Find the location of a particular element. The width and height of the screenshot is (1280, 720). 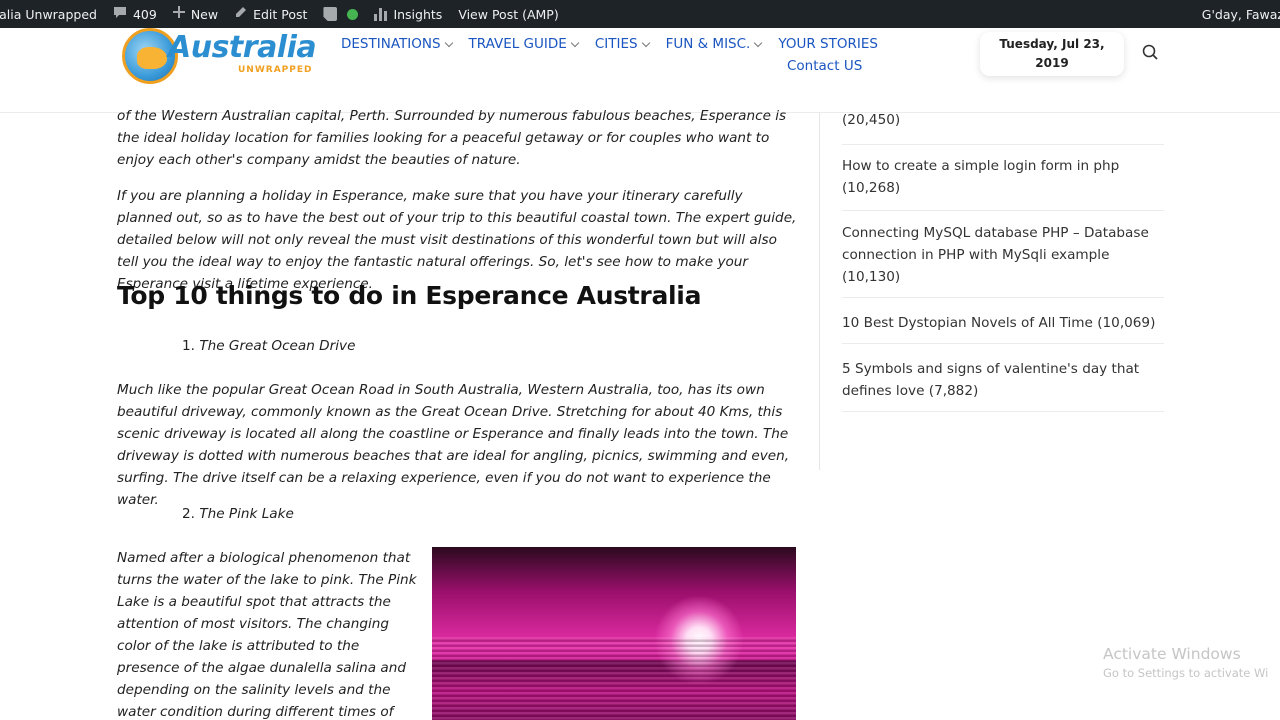

admin-view-post-amp: View Post (AMP) is located at coordinates (508, 14).